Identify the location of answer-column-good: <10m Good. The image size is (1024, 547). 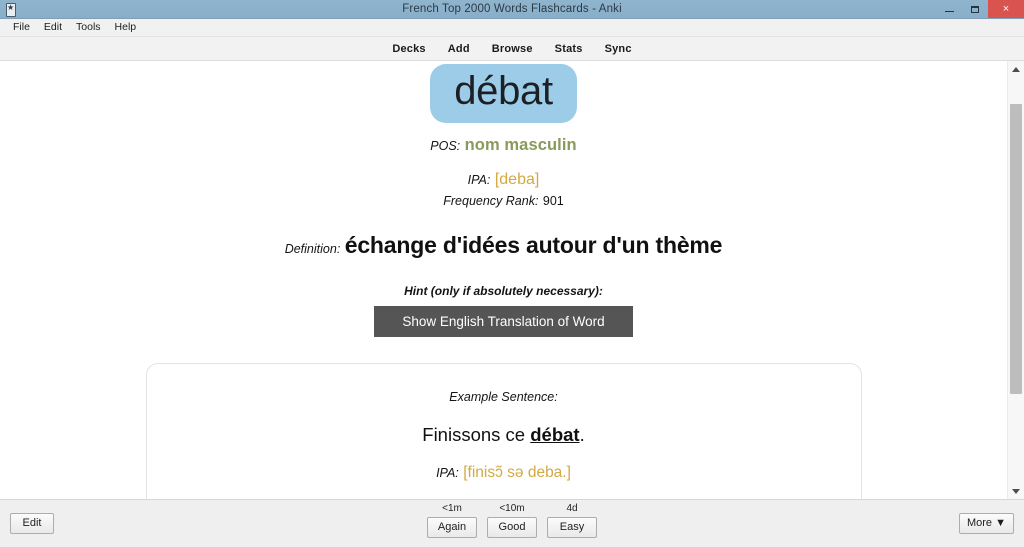
(512, 519).